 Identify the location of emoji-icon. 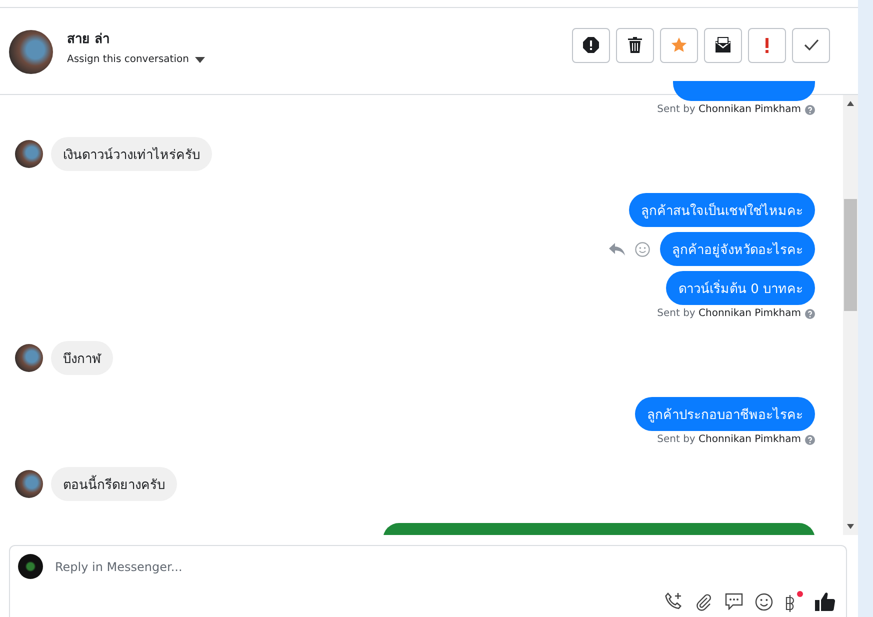
(642, 249).